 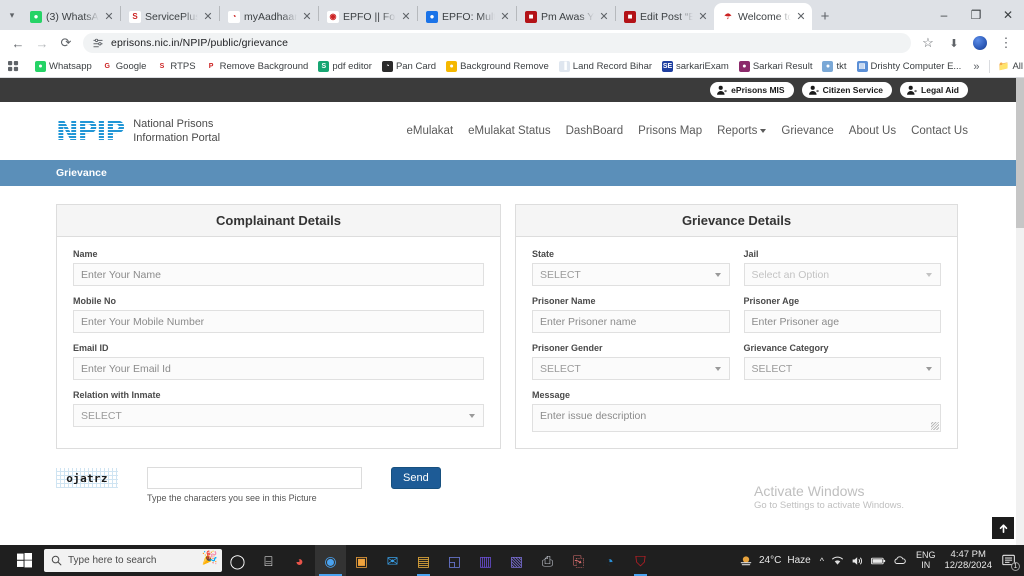 I want to click on mobile-no-input: Enter Your Mobile Number, so click(x=278, y=321).